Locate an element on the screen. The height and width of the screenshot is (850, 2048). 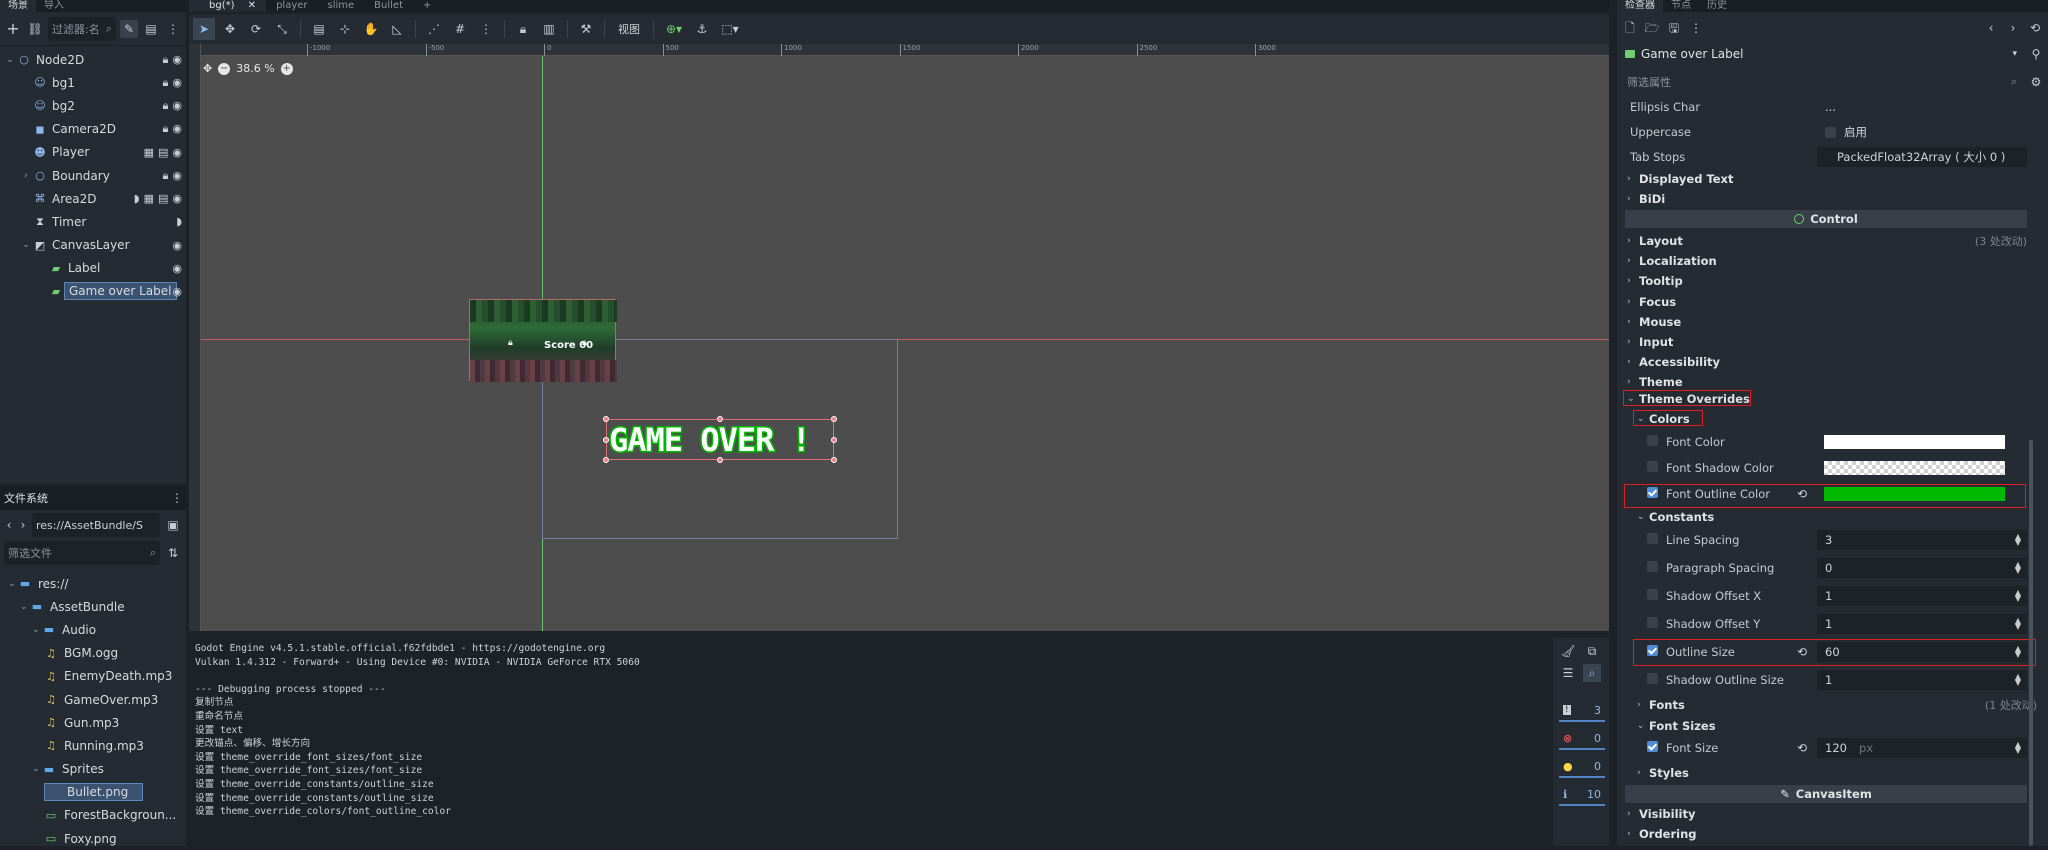
file-item: ▭ Foxy.png is located at coordinates (93, 838).